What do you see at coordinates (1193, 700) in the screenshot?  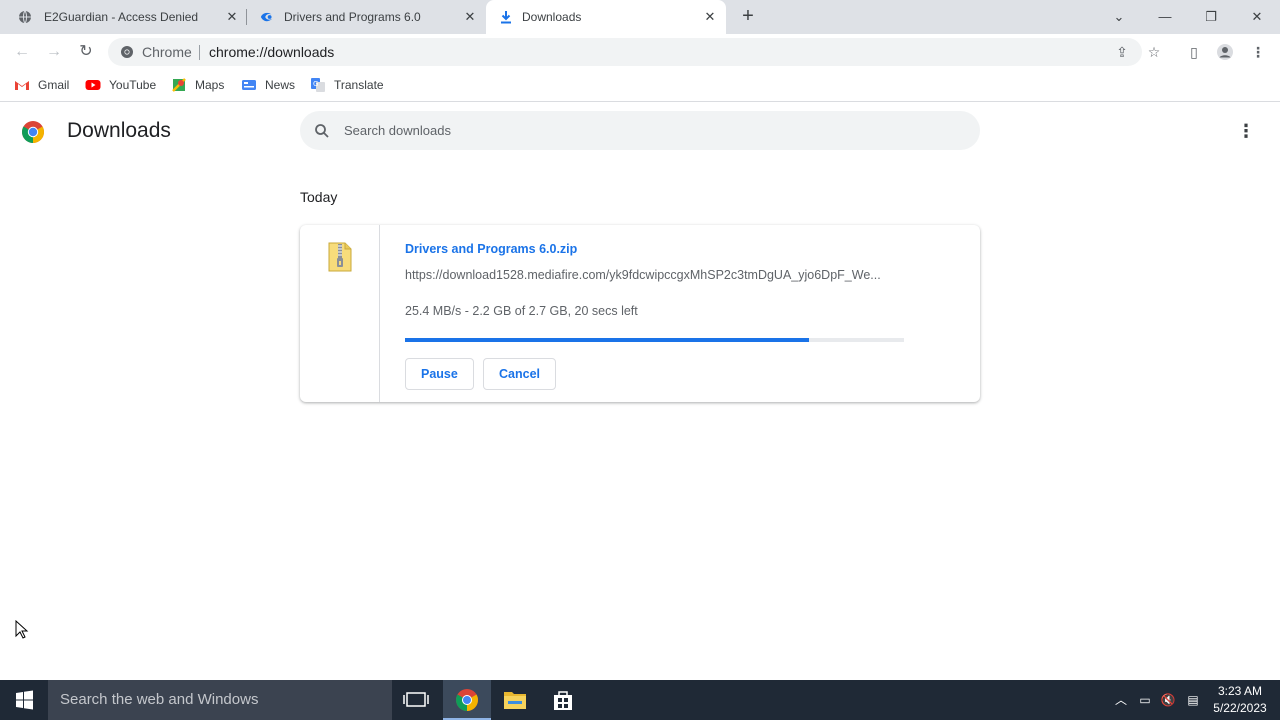 I see `action-center-icon: ▤` at bounding box center [1193, 700].